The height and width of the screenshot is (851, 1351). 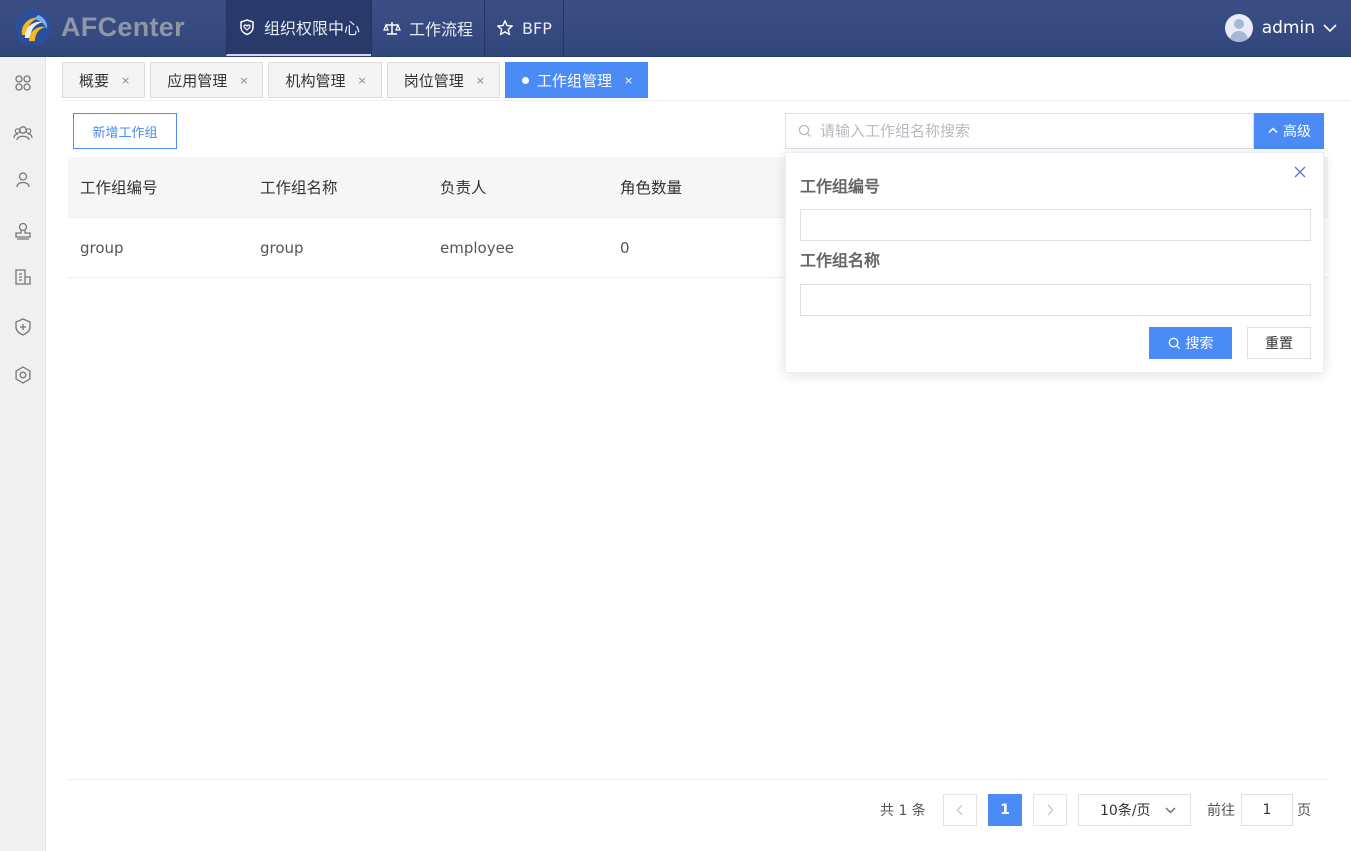 I want to click on nav-workflow: 工作流程, so click(x=427, y=28).